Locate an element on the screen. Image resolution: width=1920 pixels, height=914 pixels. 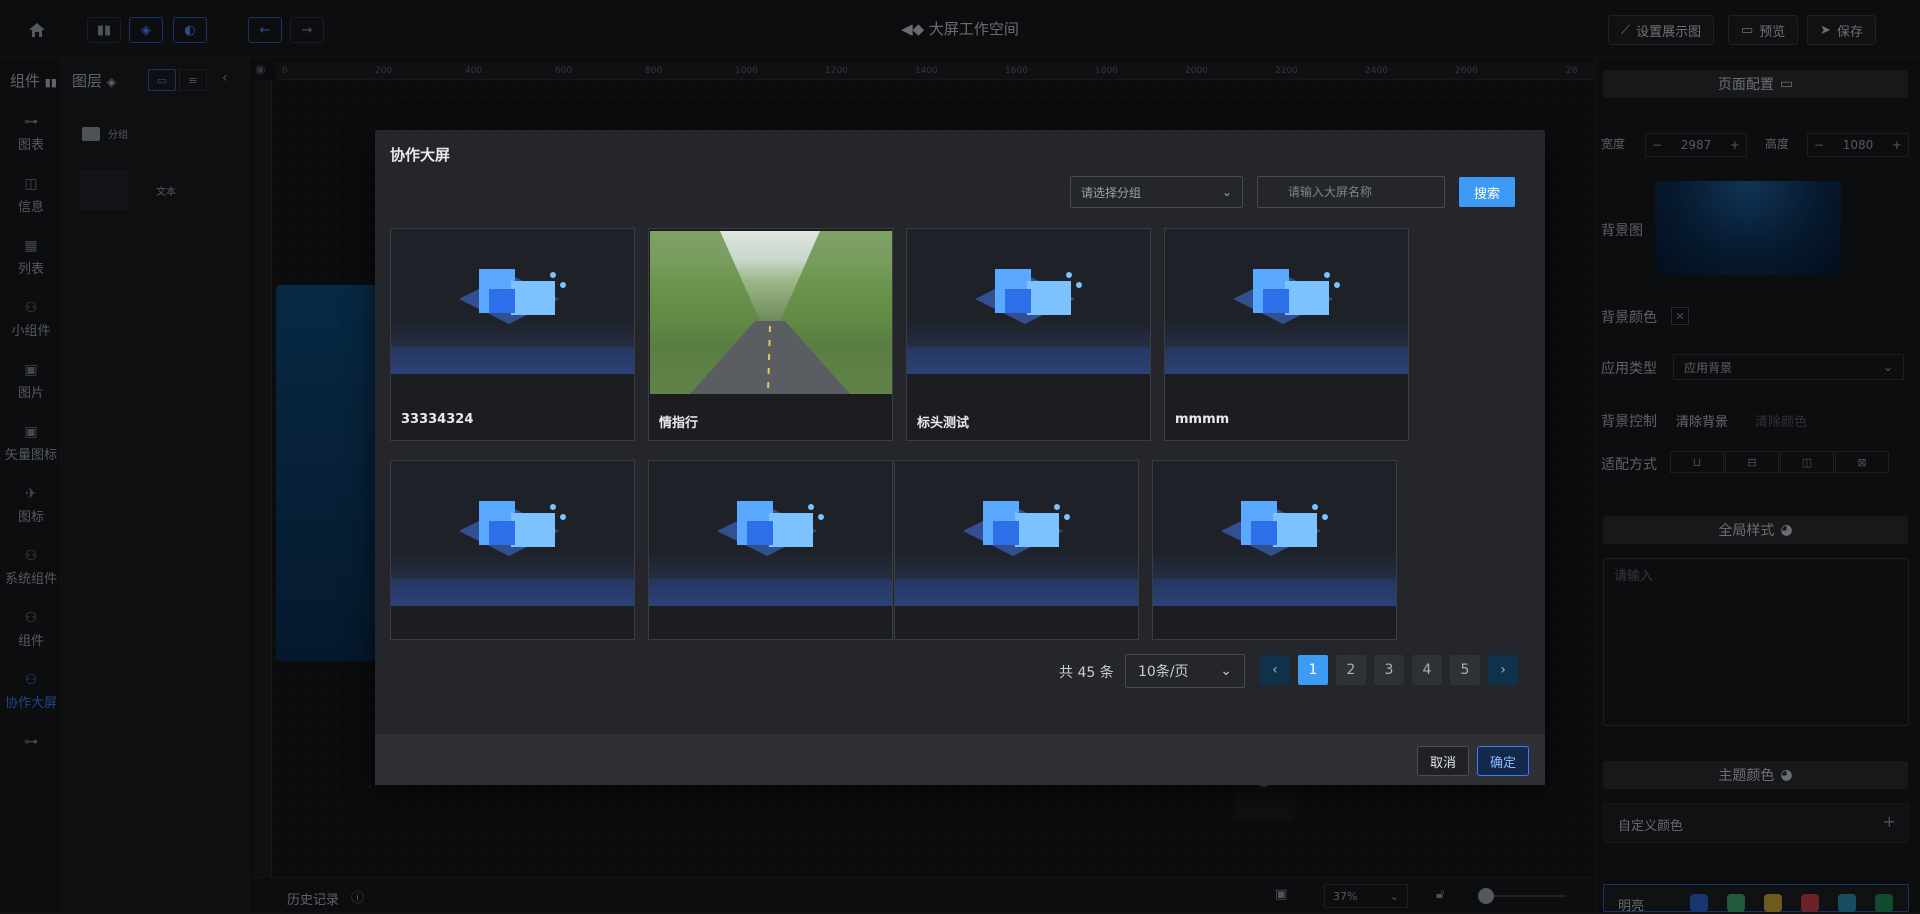
dialog-title: 协作大屏 is located at coordinates (420, 155).